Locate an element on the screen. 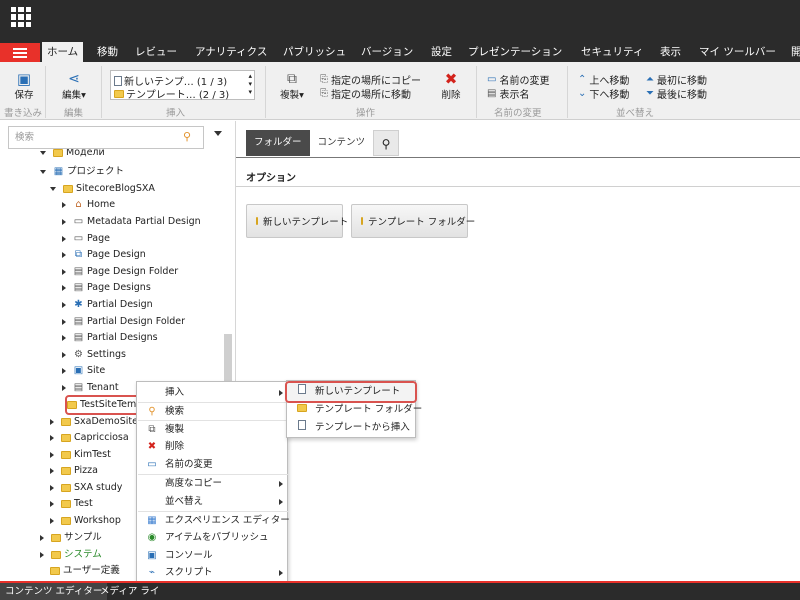 Image resolution: width=800 pixels, height=600 pixels. ctx-console: ▣ コンソール is located at coordinates (212, 556).